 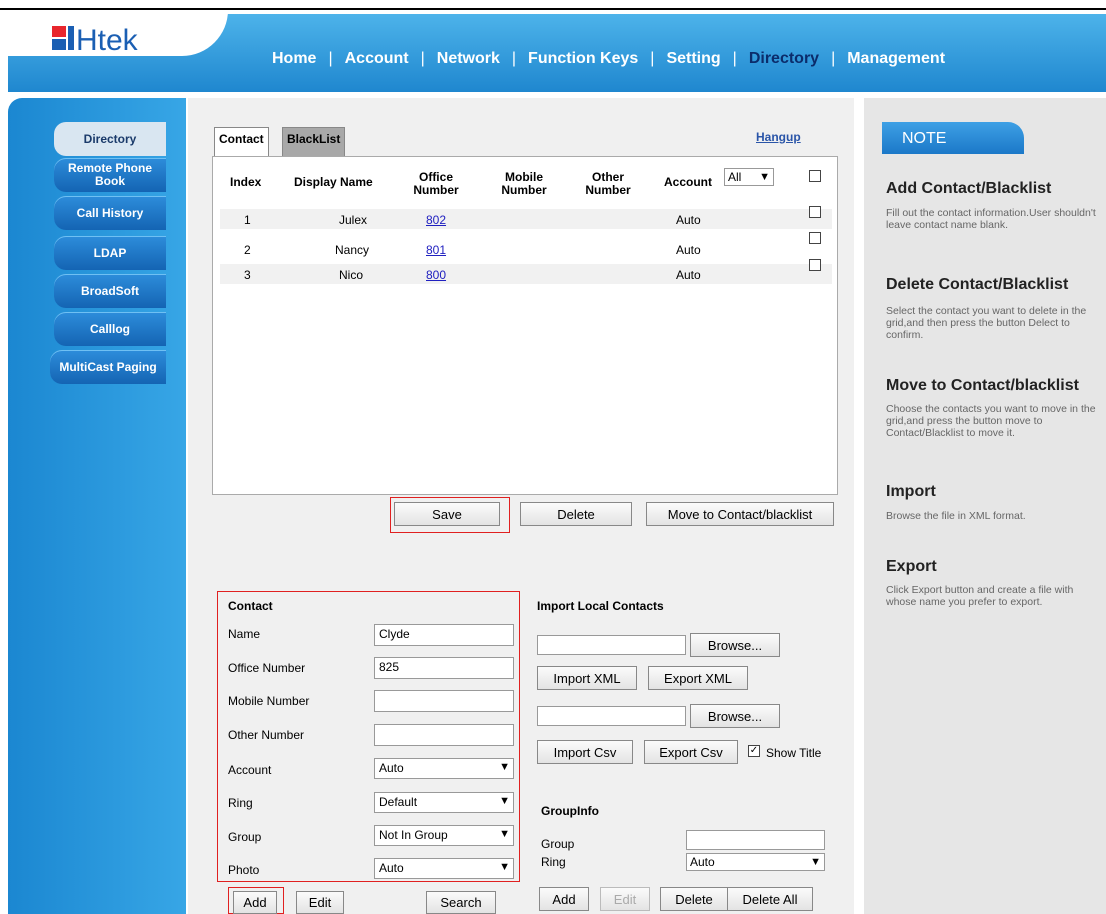 What do you see at coordinates (240, 803) in the screenshot?
I see `ring-label: Ring` at bounding box center [240, 803].